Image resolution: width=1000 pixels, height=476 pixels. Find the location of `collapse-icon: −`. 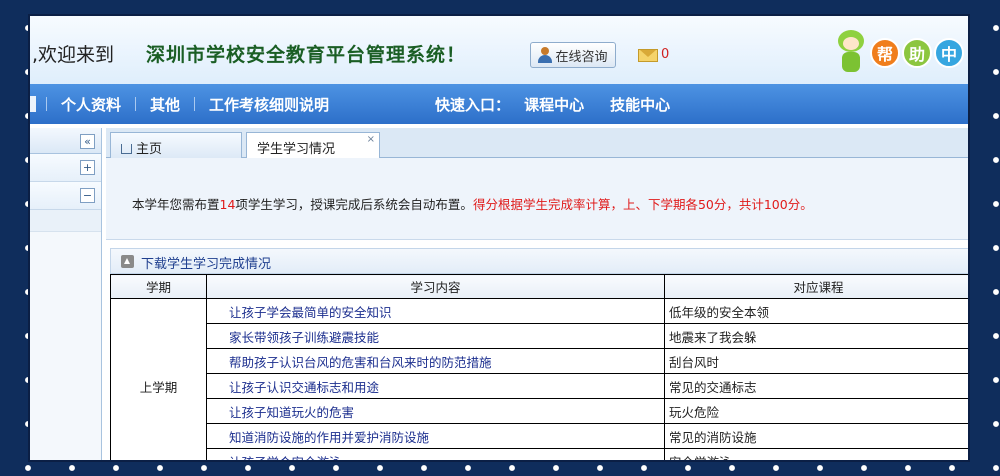

collapse-icon: − is located at coordinates (87, 195).